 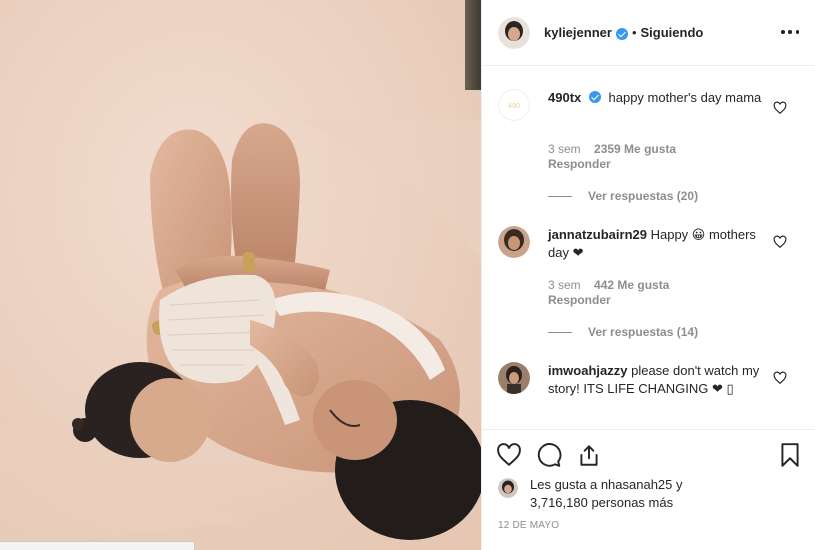 What do you see at coordinates (97, 545) in the screenshot?
I see `status-url-bar` at bounding box center [97, 545].